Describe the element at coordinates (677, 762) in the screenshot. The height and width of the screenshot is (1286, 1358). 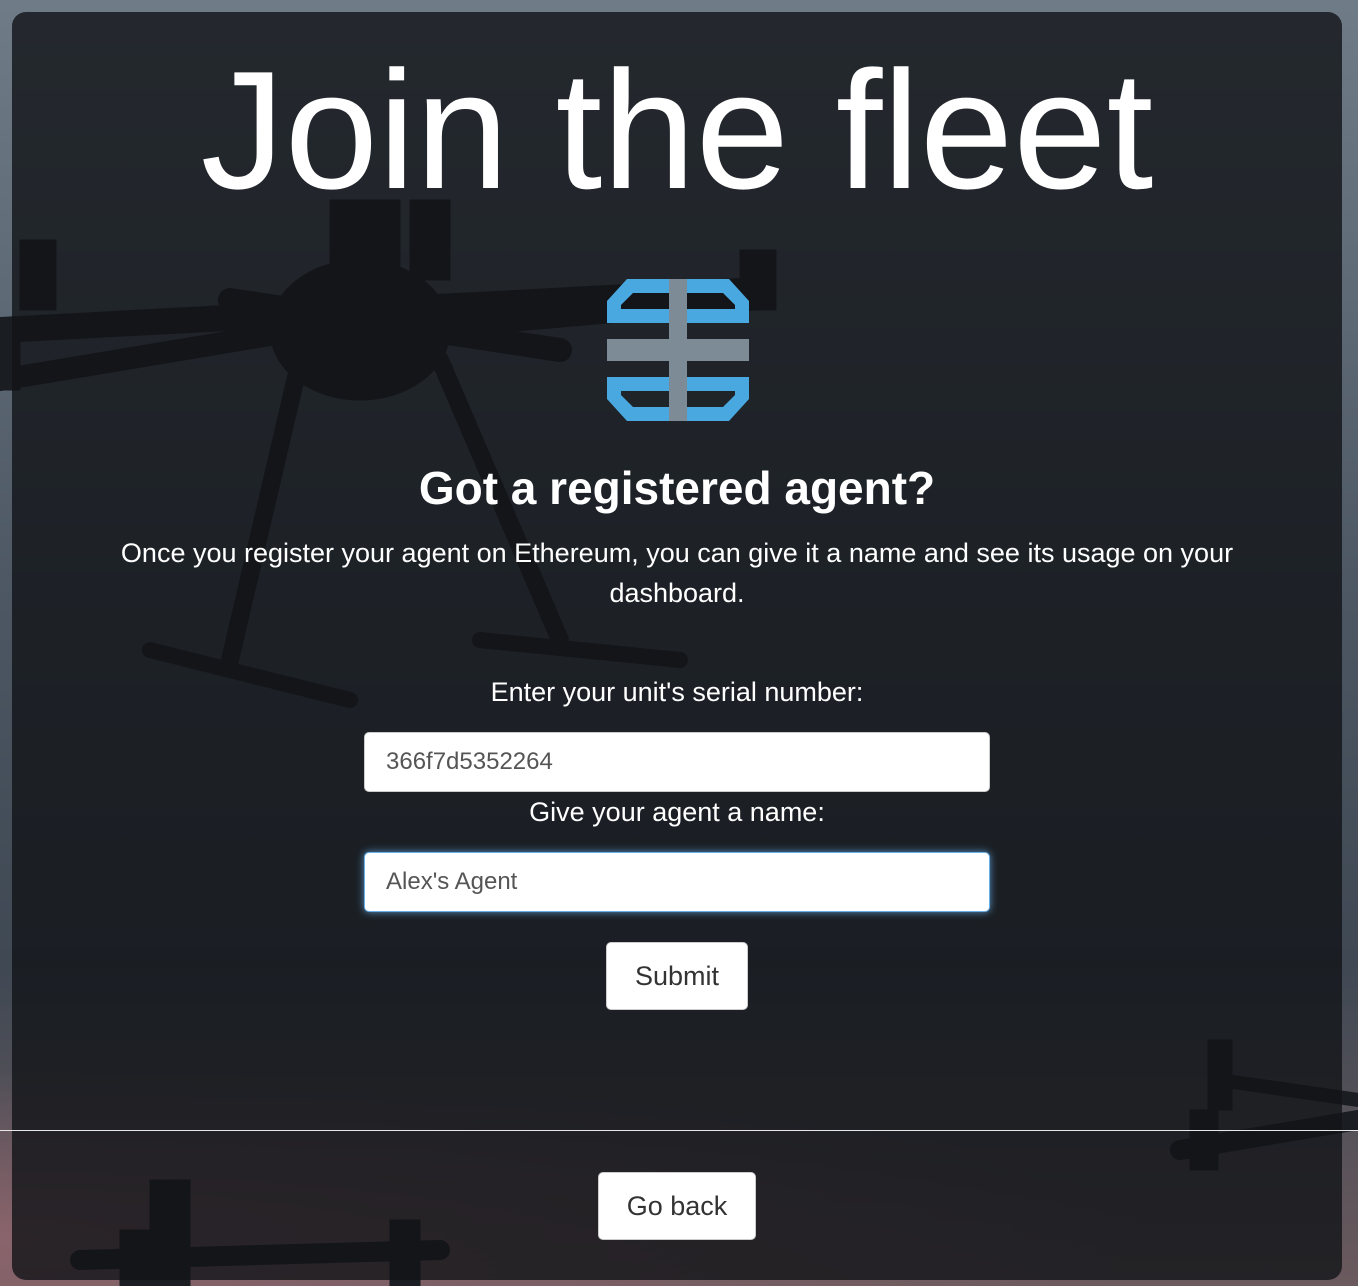
I see `serial-number-input` at that location.